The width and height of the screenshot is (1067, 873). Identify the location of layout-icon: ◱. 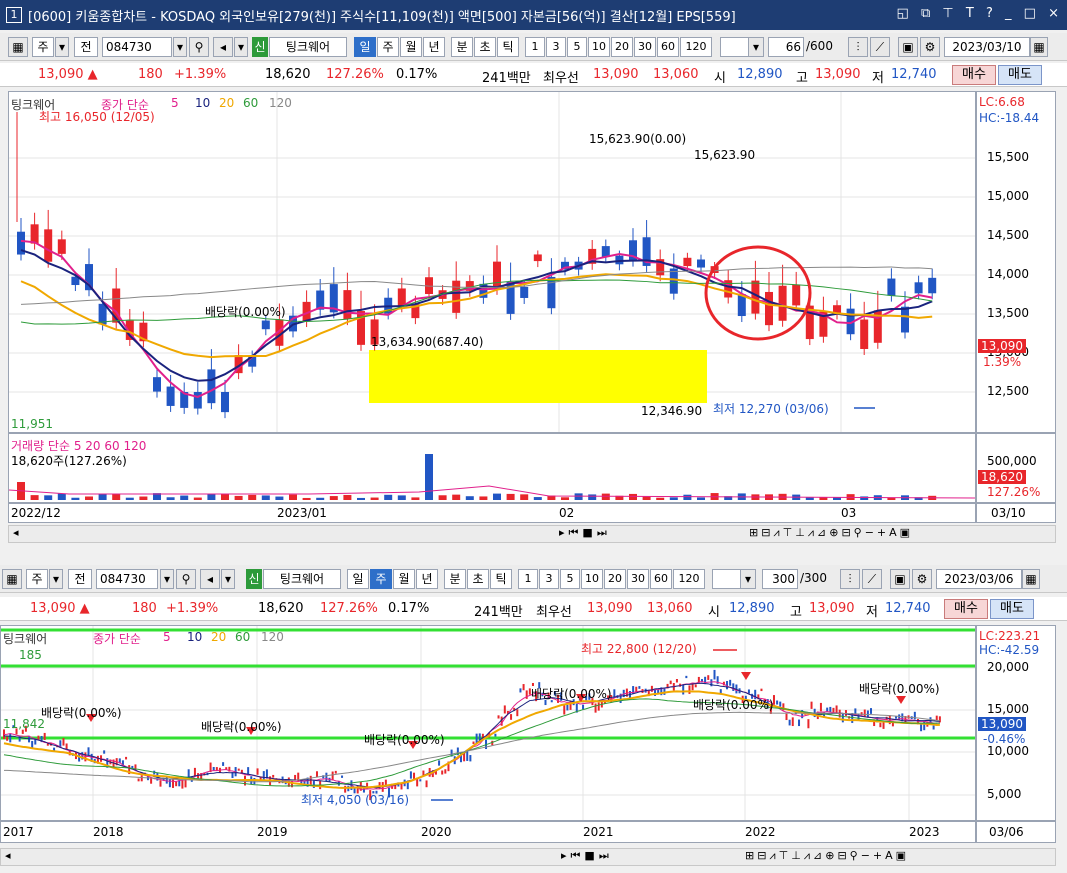
(903, 13).